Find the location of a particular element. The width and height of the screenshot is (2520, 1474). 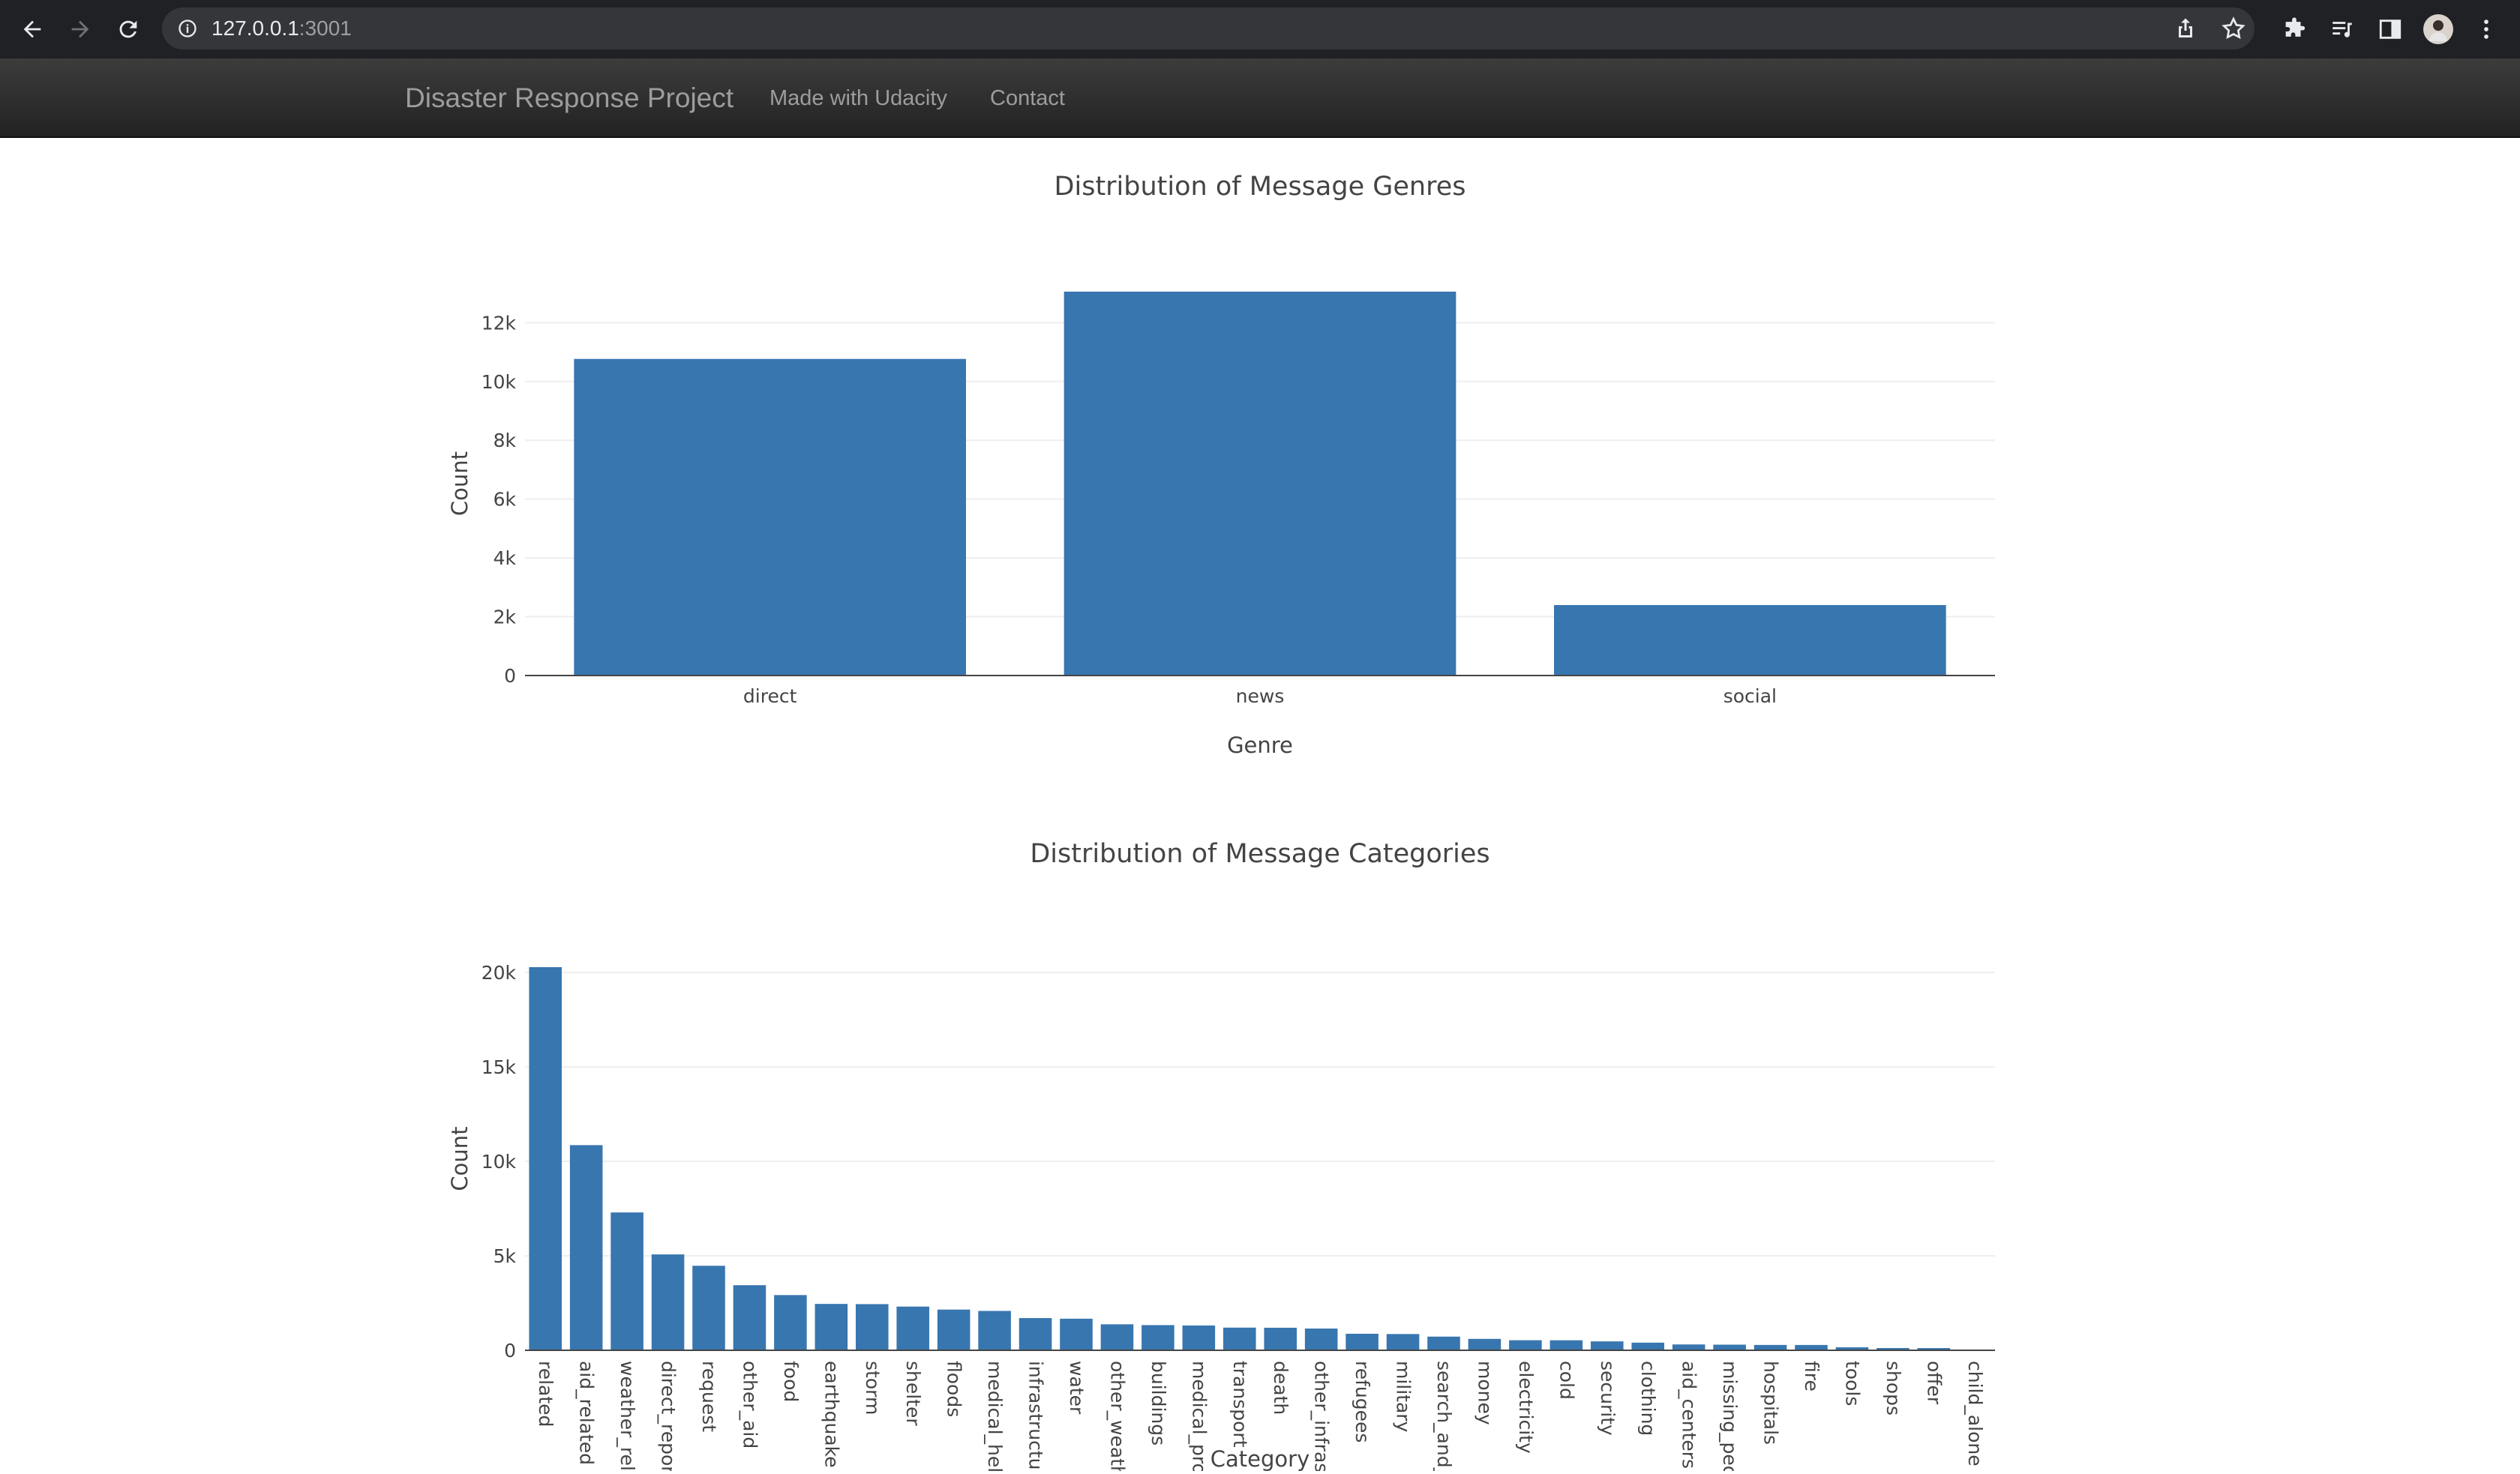

media-icon is located at coordinates (2342, 29).